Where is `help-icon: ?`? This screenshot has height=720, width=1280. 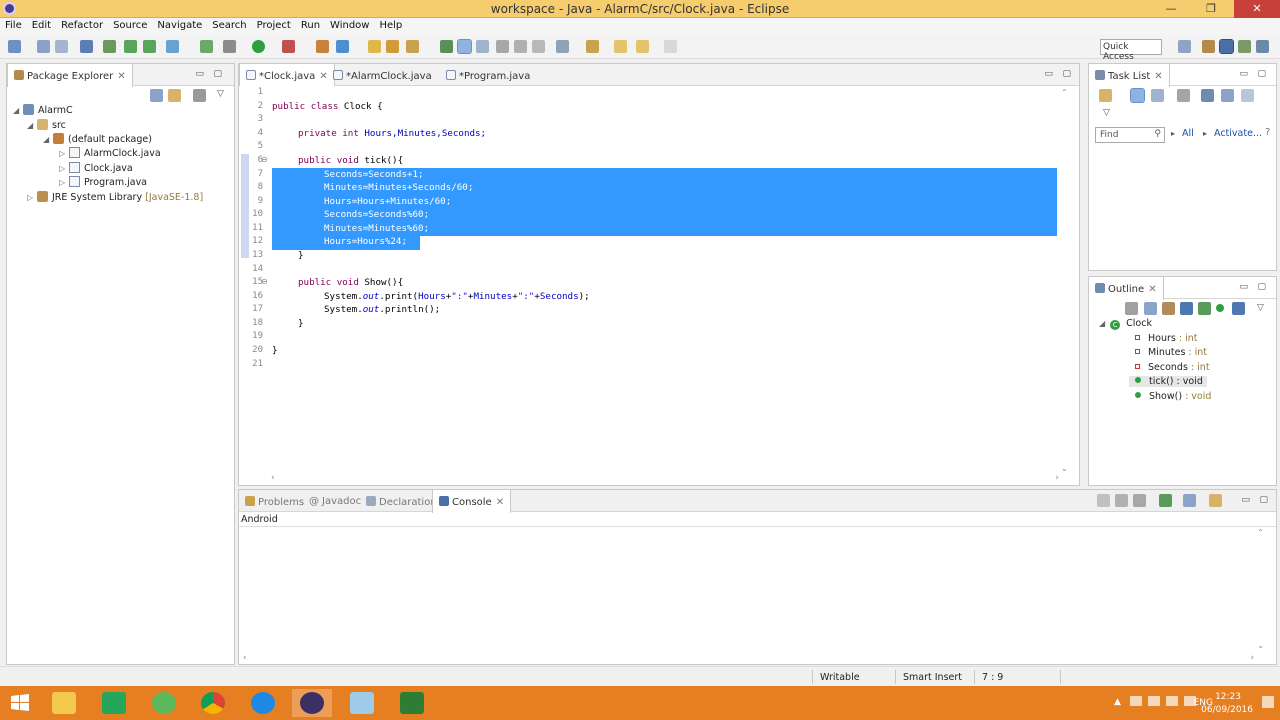 help-icon: ? is located at coordinates (1267, 132).